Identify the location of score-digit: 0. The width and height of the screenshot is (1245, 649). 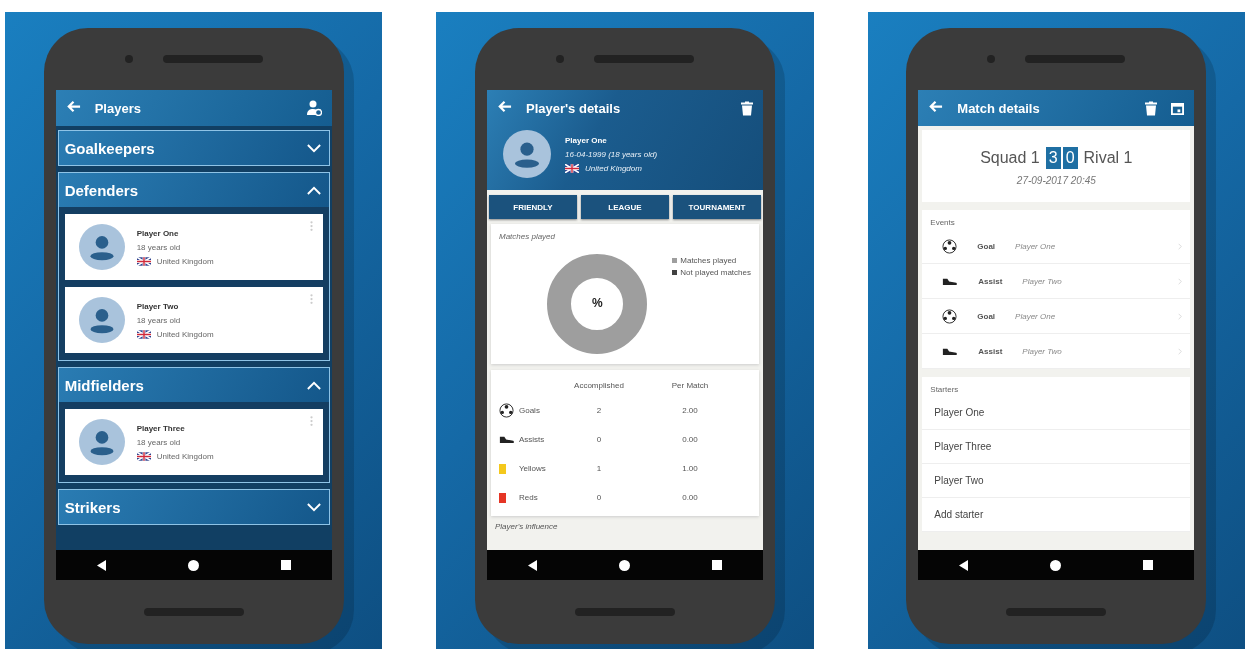
(1070, 157).